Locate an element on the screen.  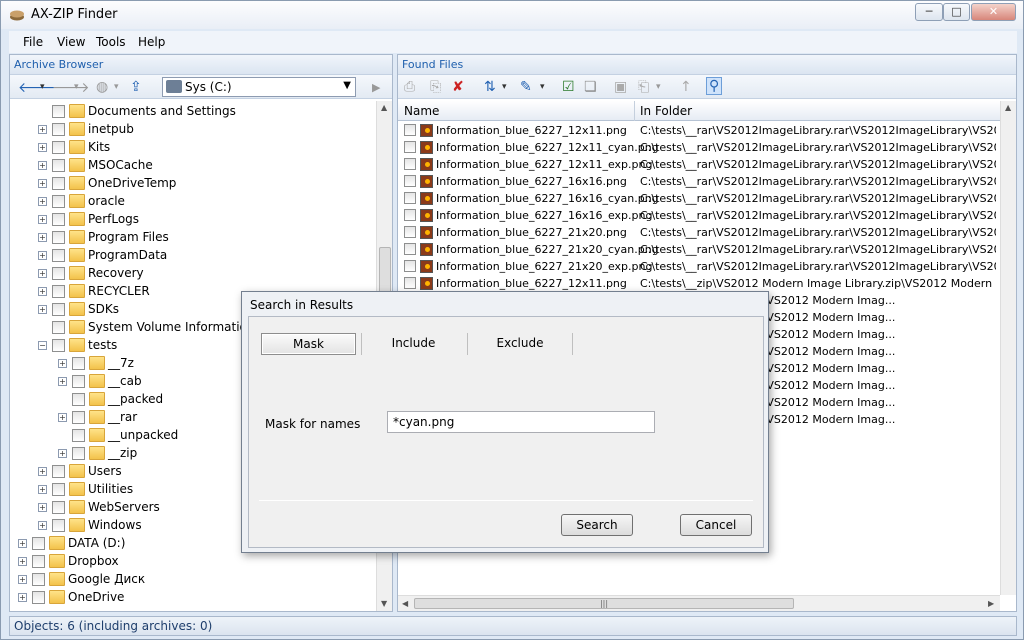
drive-icon: ◍ is located at coordinates (102, 87).